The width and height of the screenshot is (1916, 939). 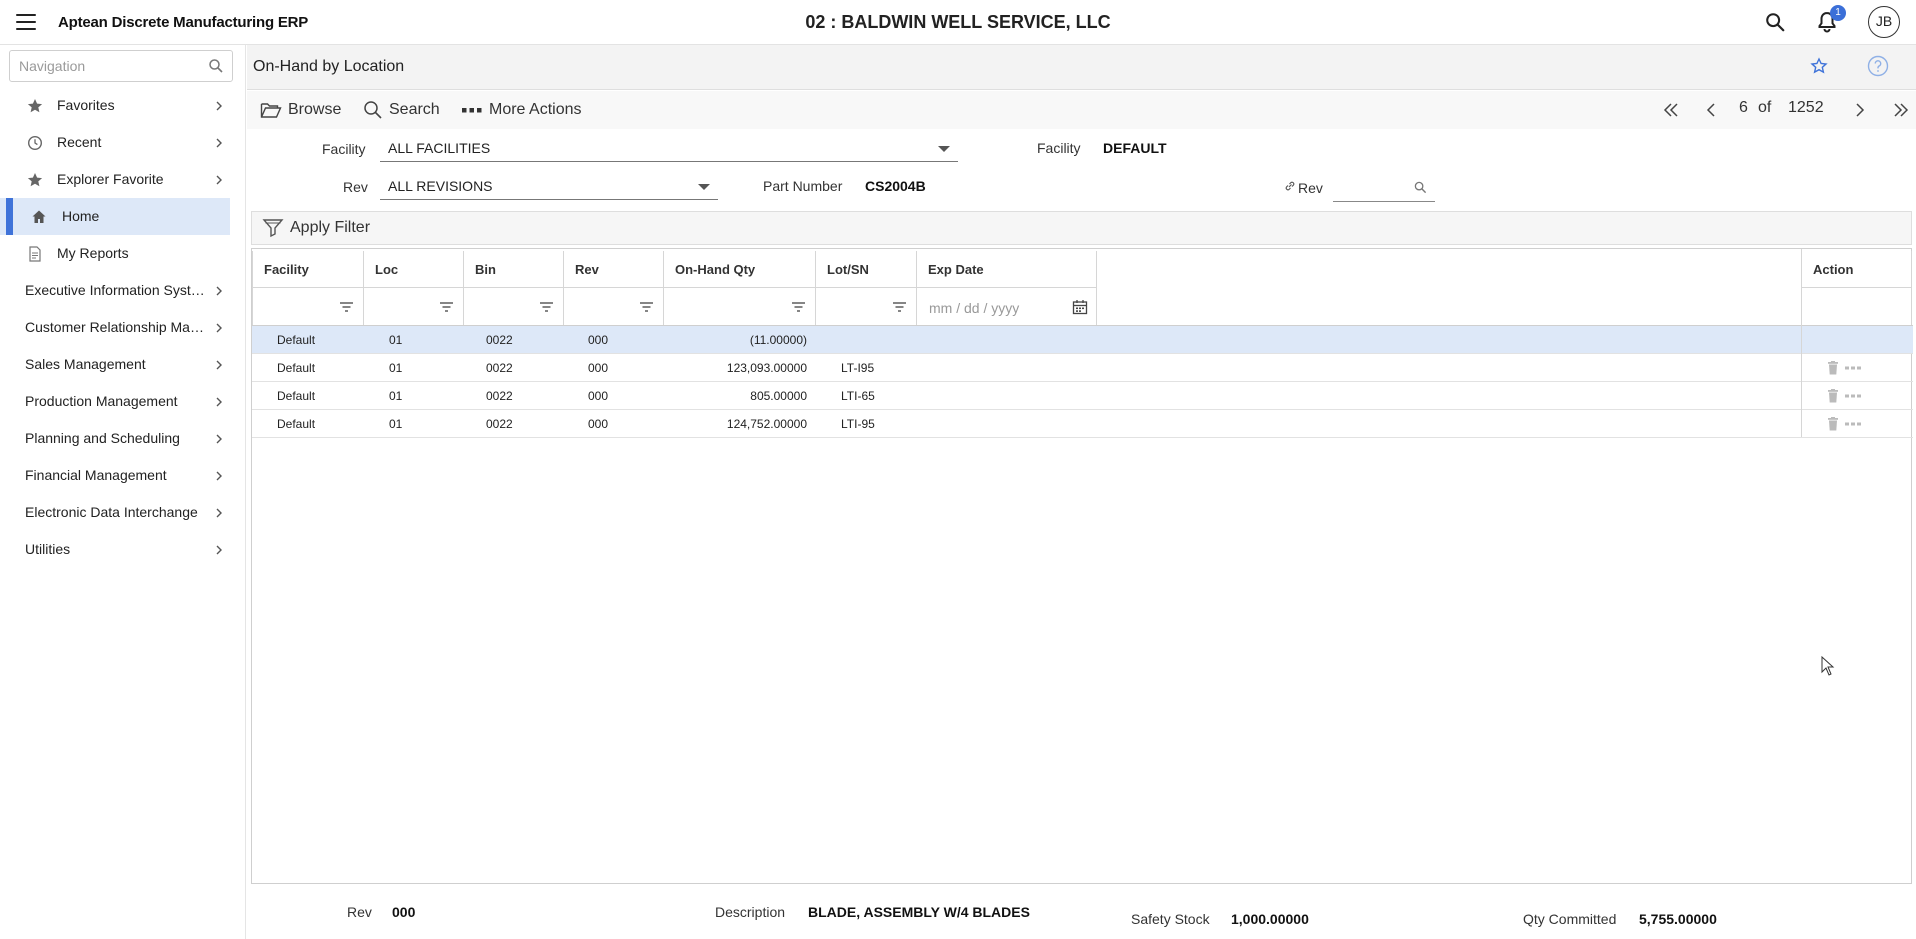 What do you see at coordinates (1080, 307) in the screenshot?
I see `calendar-icon` at bounding box center [1080, 307].